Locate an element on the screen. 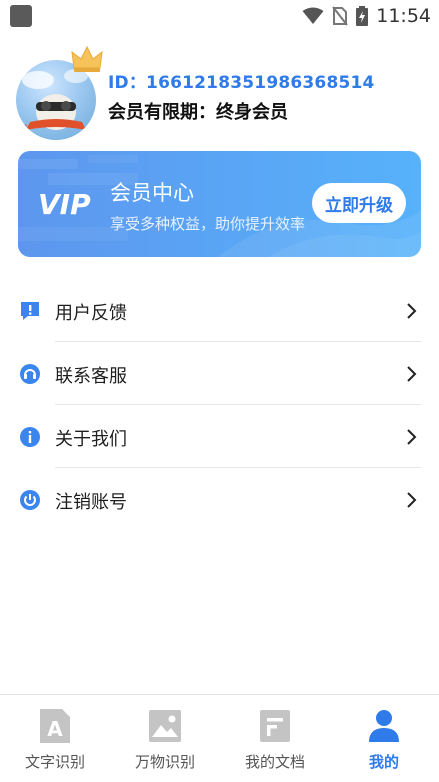 The width and height of the screenshot is (439, 782). menu-item-label: 联系客服 is located at coordinates (91, 376).